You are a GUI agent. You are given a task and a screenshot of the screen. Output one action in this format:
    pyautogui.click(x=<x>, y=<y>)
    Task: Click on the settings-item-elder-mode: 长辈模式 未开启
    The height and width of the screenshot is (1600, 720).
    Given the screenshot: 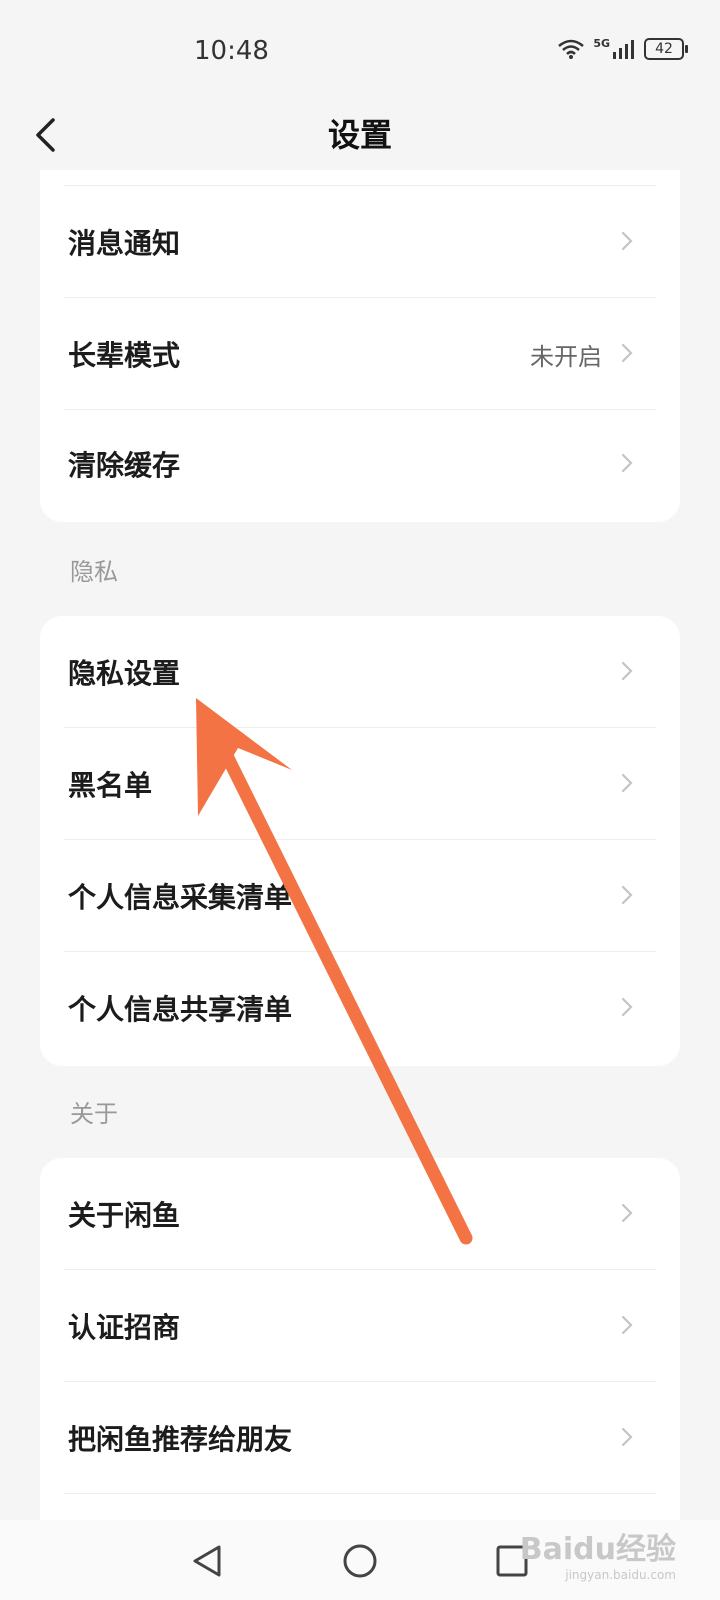 What is the action you would take?
    pyautogui.click(x=360, y=354)
    